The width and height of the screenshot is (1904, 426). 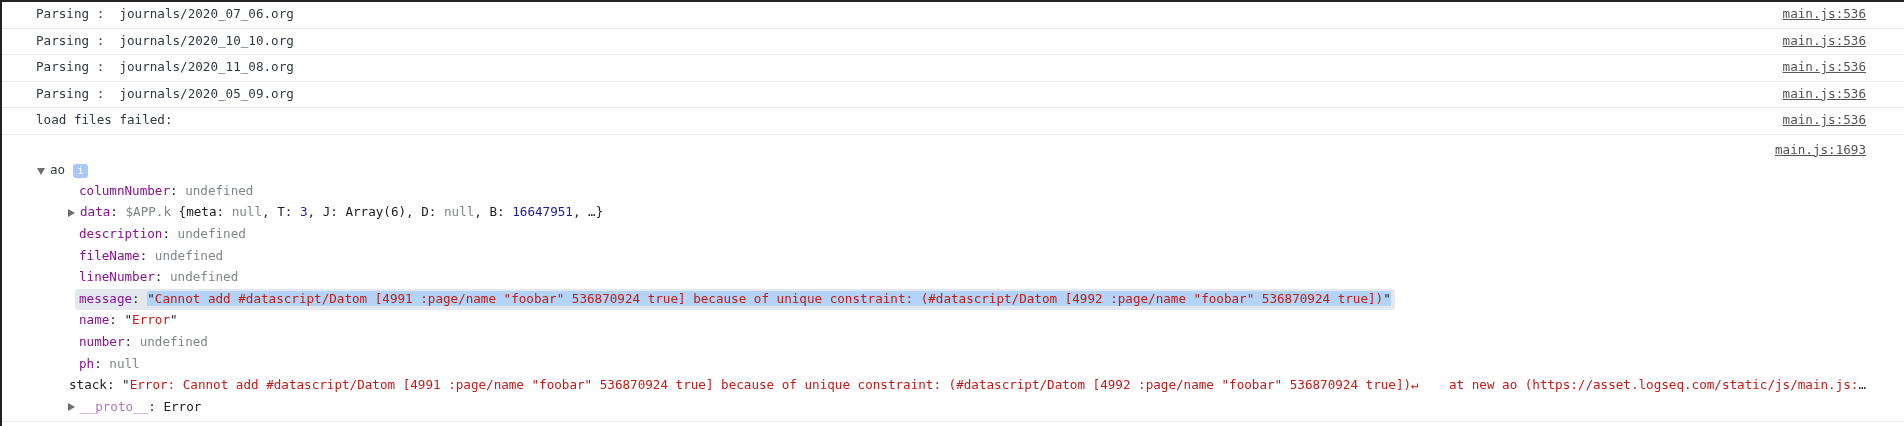 I want to click on source-link: main.js:1693, so click(x=1820, y=150).